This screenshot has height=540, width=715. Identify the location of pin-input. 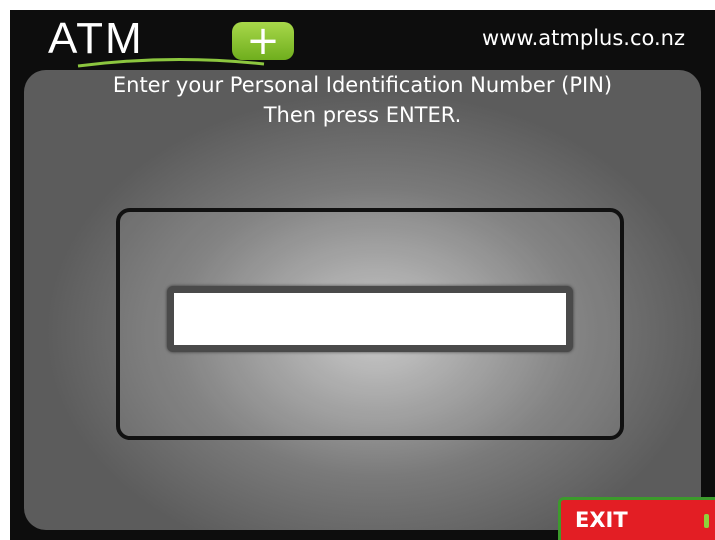
(370, 319).